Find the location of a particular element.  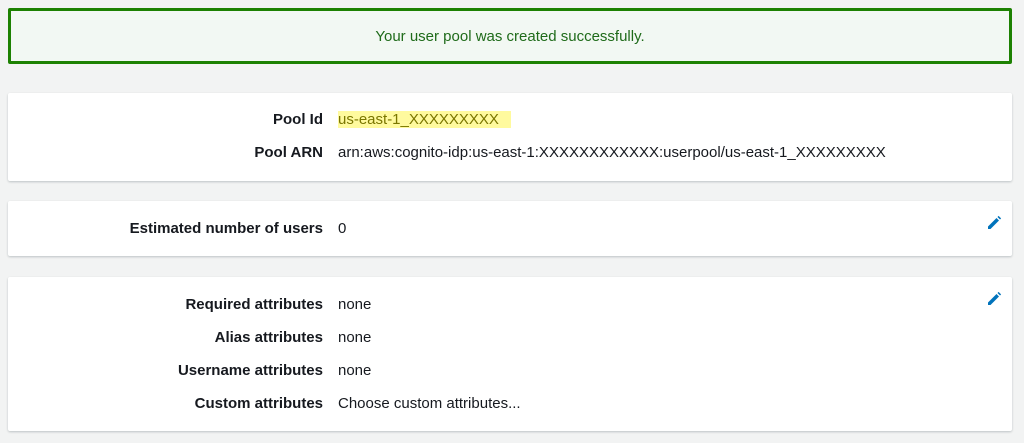

alias-attributes-value: none is located at coordinates (355, 337).